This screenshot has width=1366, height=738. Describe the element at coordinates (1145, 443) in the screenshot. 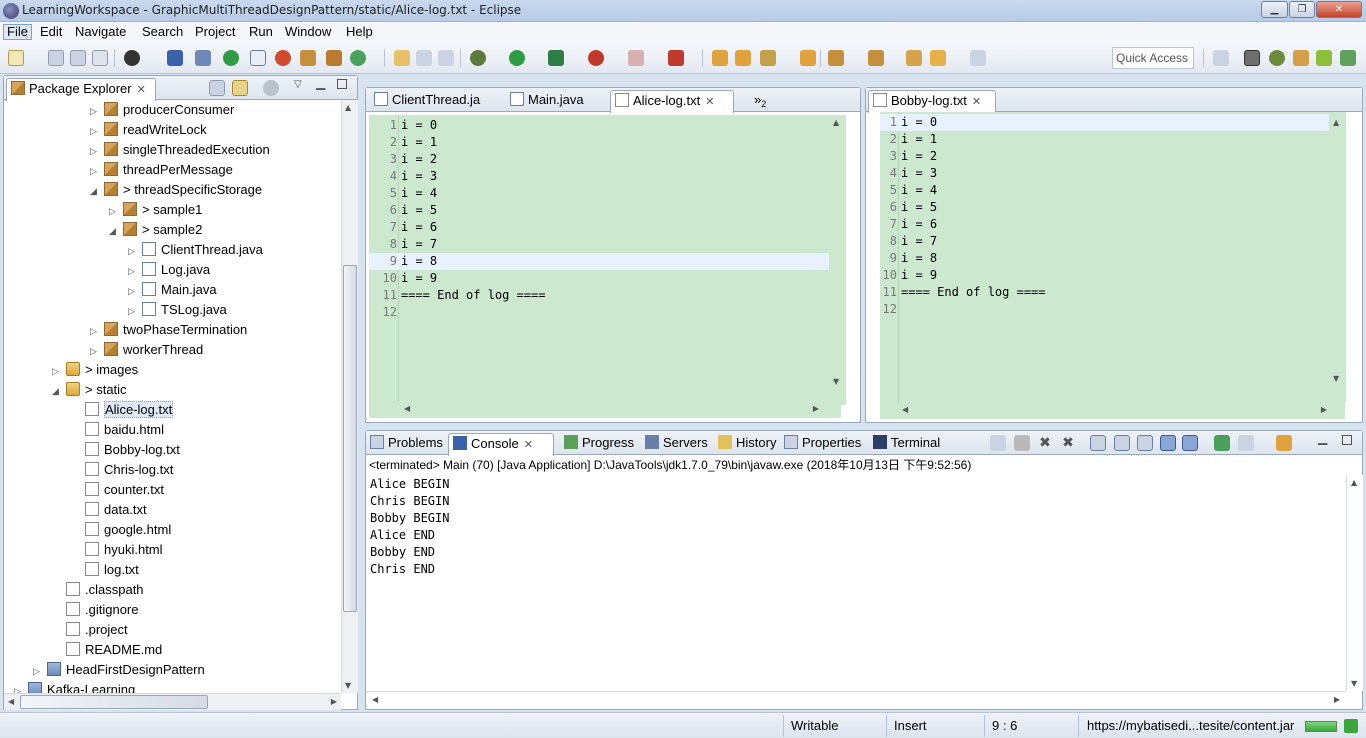

I see `word-wrap-icon` at that location.